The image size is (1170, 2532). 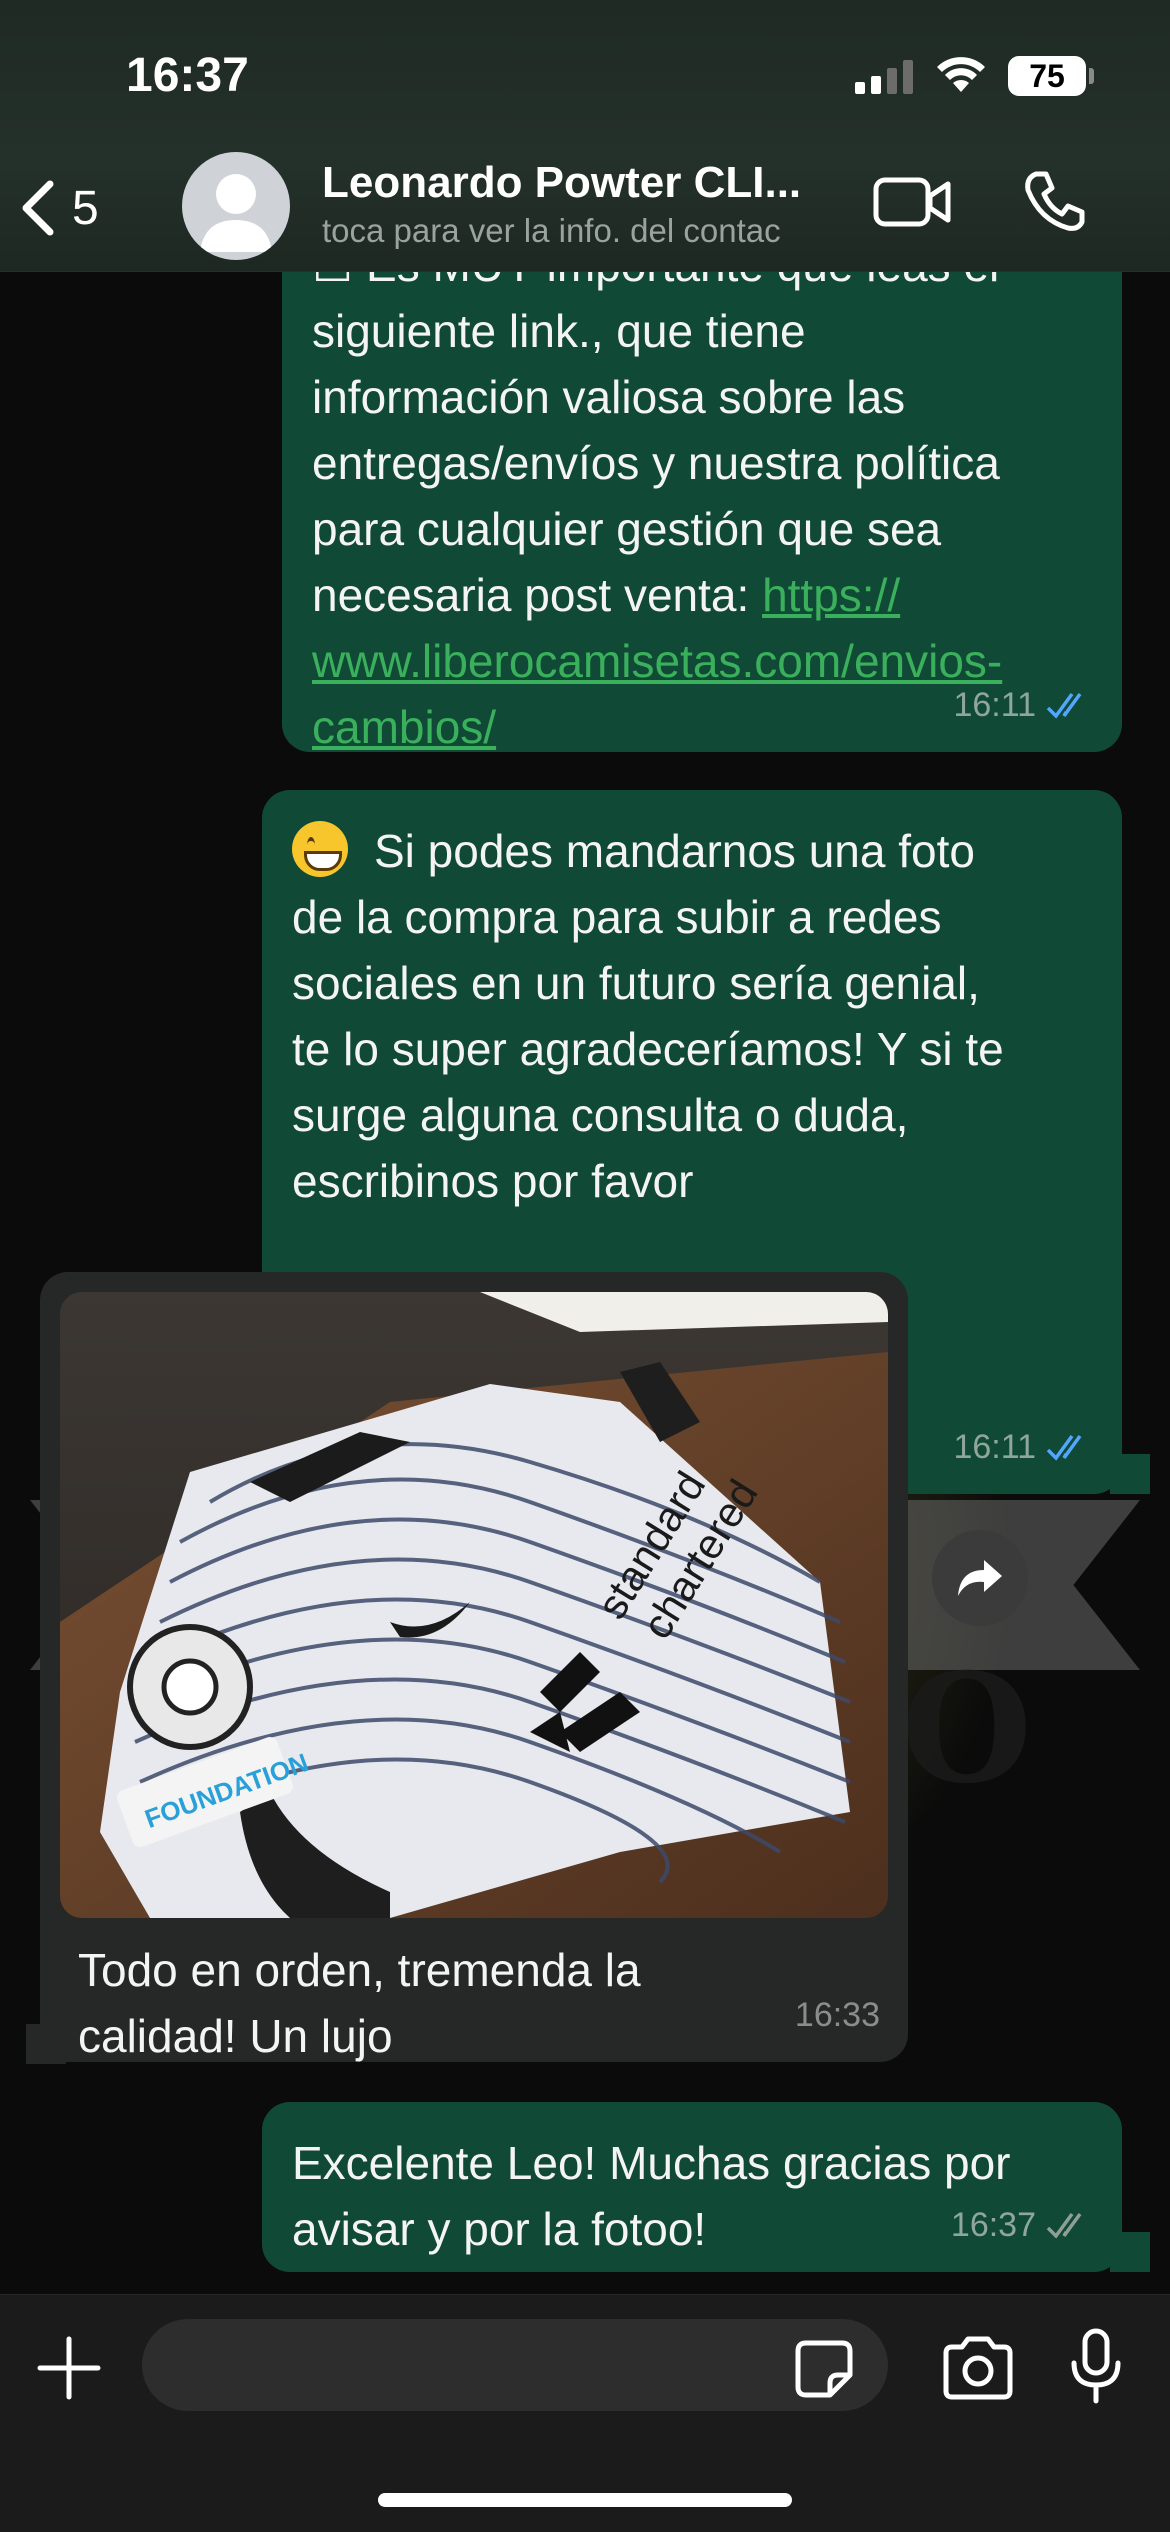 What do you see at coordinates (1054, 201) in the screenshot?
I see `phone-icon` at bounding box center [1054, 201].